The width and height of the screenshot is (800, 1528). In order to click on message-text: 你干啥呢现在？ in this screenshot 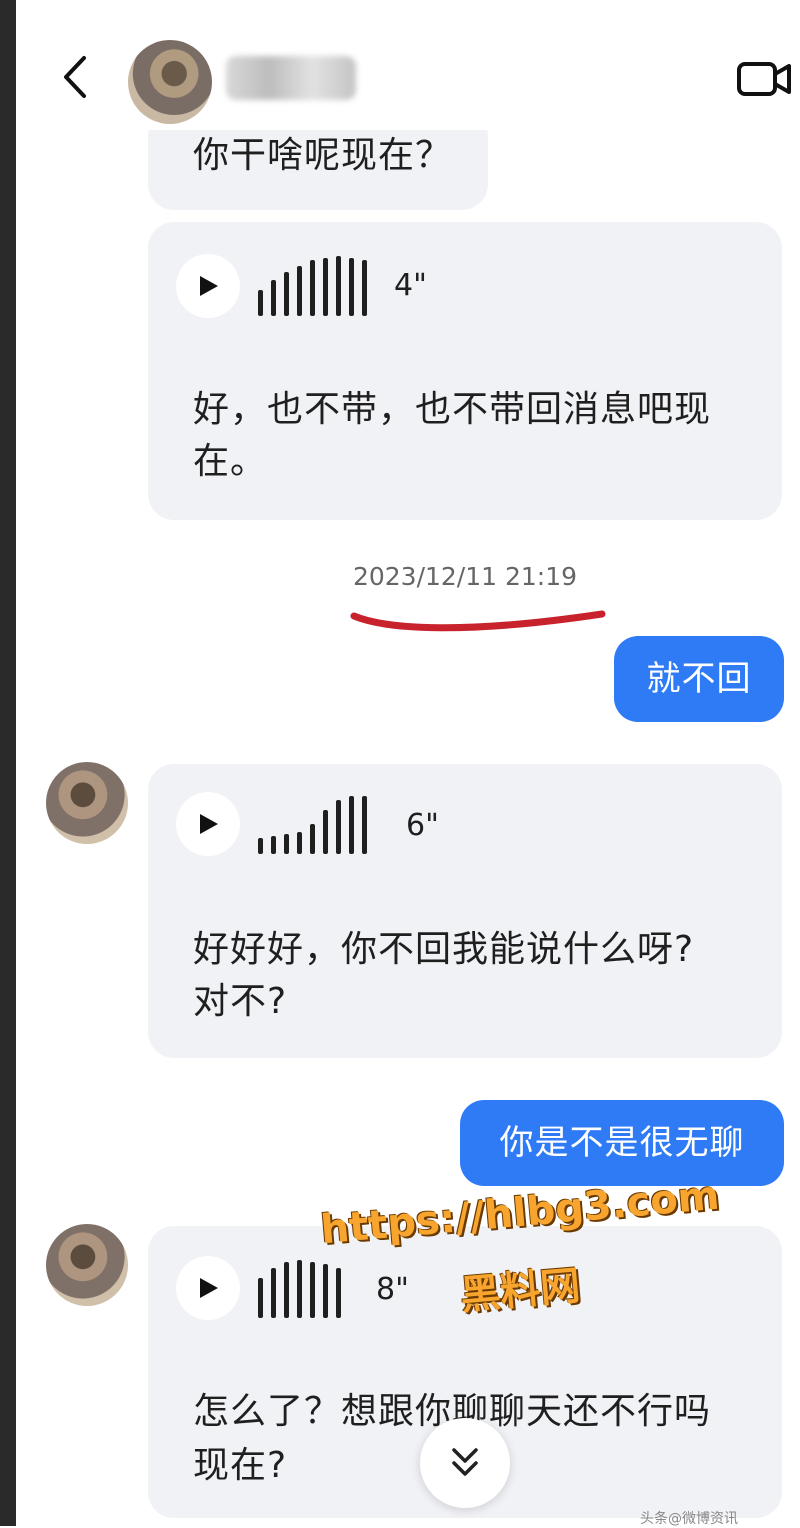, I will do `click(323, 155)`.